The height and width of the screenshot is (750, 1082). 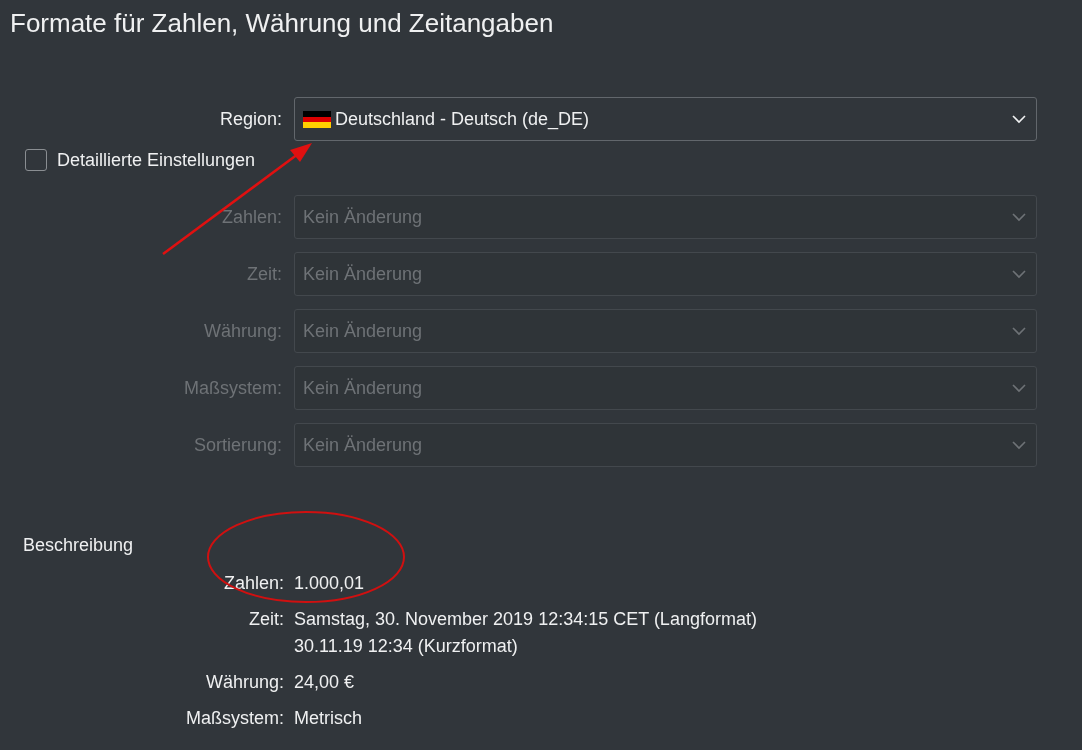 What do you see at coordinates (328, 718) in the screenshot?
I see `description-value: Metrisch` at bounding box center [328, 718].